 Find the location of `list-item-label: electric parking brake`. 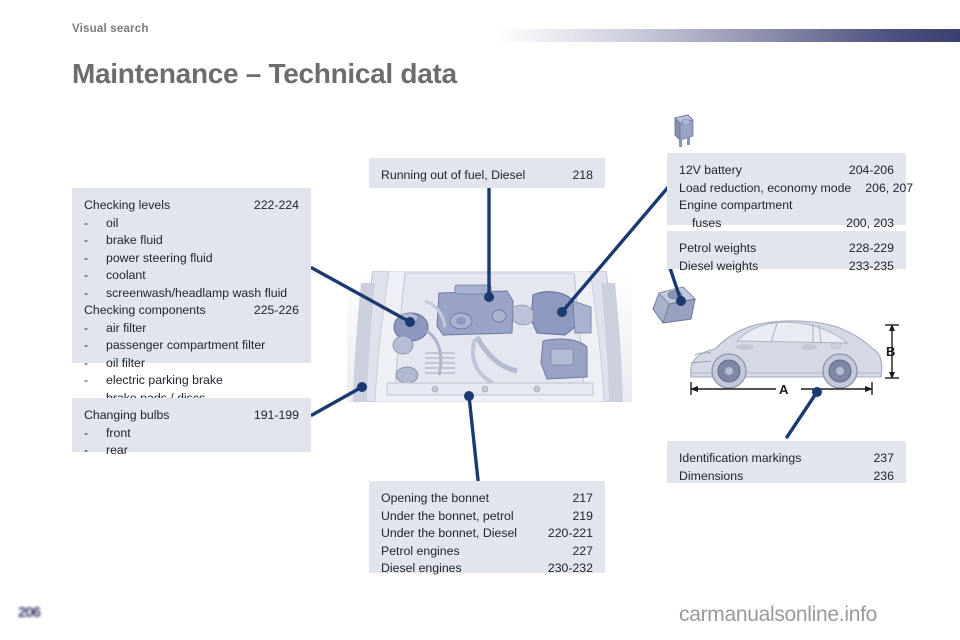

list-item-label: electric parking brake is located at coordinates (164, 380).